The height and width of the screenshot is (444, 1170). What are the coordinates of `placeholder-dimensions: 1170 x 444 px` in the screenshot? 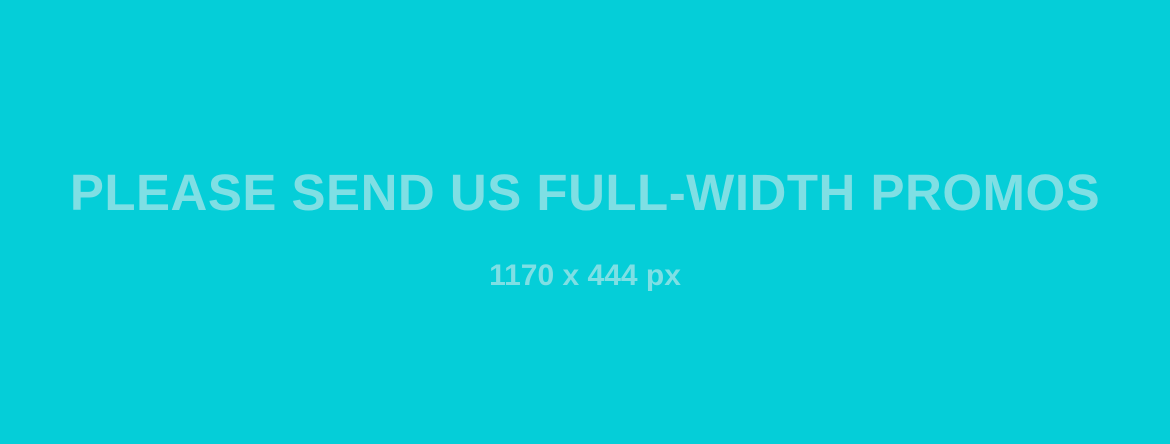 It's located at (585, 275).